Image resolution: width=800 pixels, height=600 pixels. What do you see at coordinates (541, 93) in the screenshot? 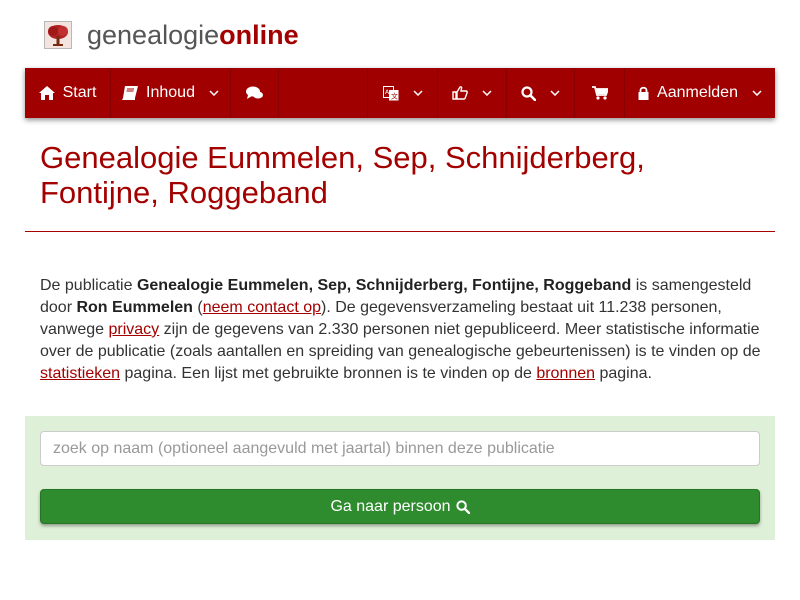
I see `nav-search` at bounding box center [541, 93].